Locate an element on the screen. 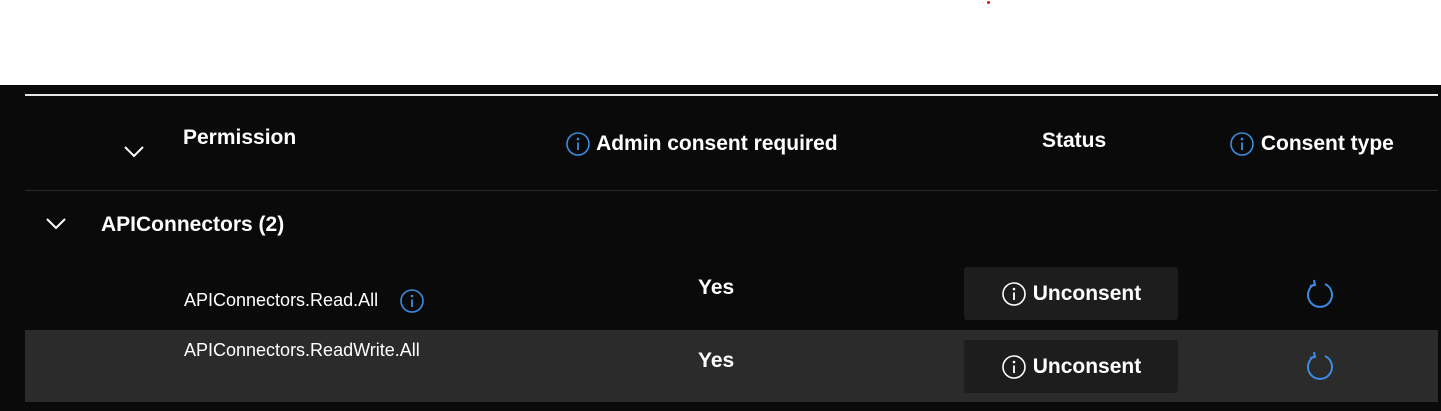 This screenshot has height=411, width=1441. consent-type-header-label: Consent type is located at coordinates (1327, 143).